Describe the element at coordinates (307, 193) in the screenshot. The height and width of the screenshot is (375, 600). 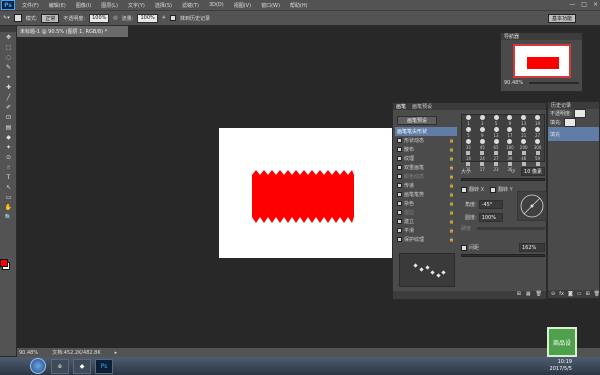
I see `document-canvas` at that location.